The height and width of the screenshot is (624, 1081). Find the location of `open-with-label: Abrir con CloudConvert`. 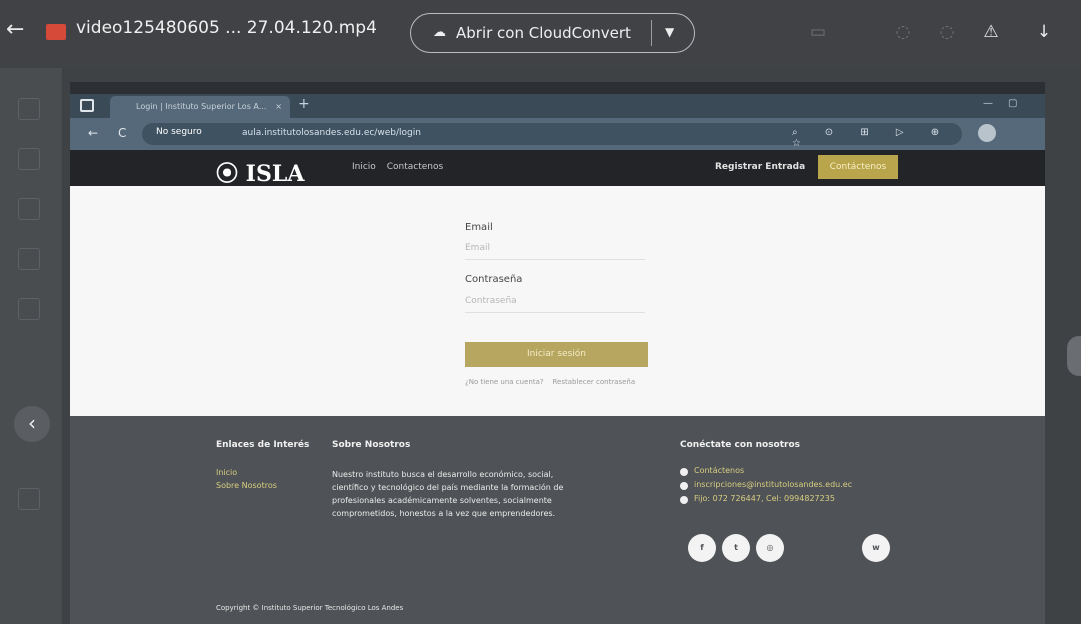

open-with-label: Abrir con CloudConvert is located at coordinates (543, 33).